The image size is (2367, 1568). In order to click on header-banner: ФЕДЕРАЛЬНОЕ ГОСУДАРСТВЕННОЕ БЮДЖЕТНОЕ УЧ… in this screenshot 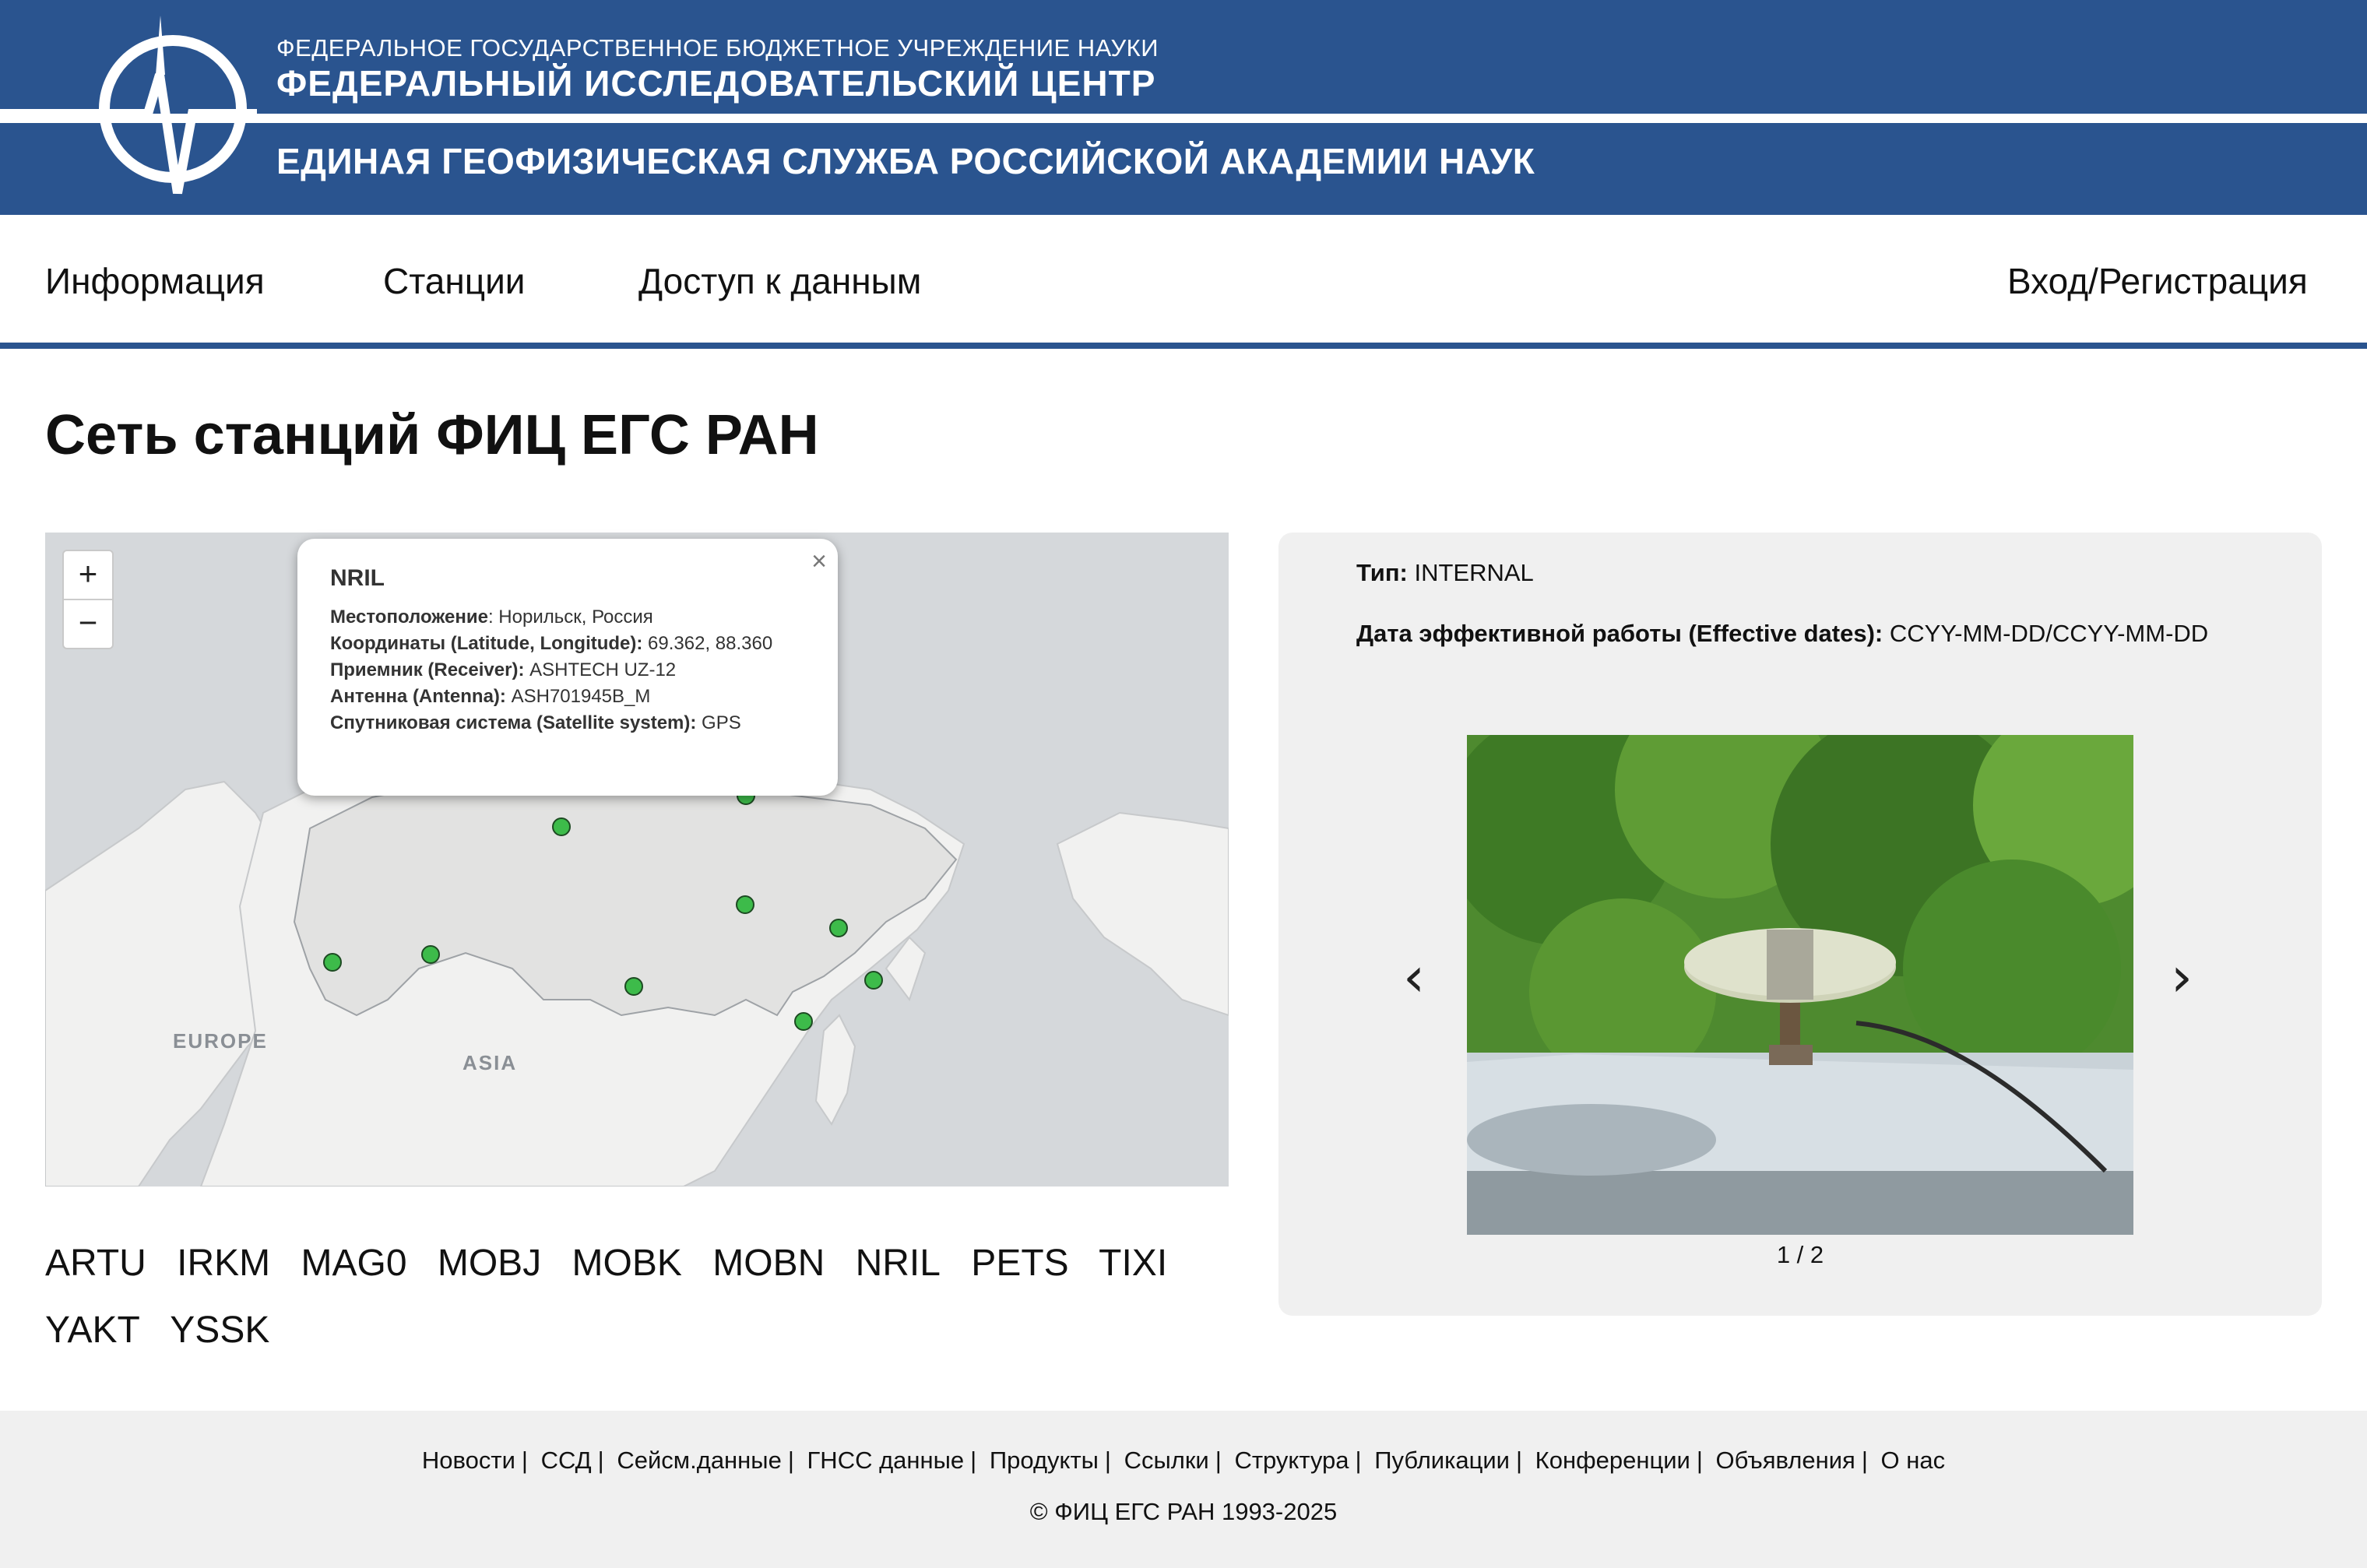, I will do `click(1183, 107)`.